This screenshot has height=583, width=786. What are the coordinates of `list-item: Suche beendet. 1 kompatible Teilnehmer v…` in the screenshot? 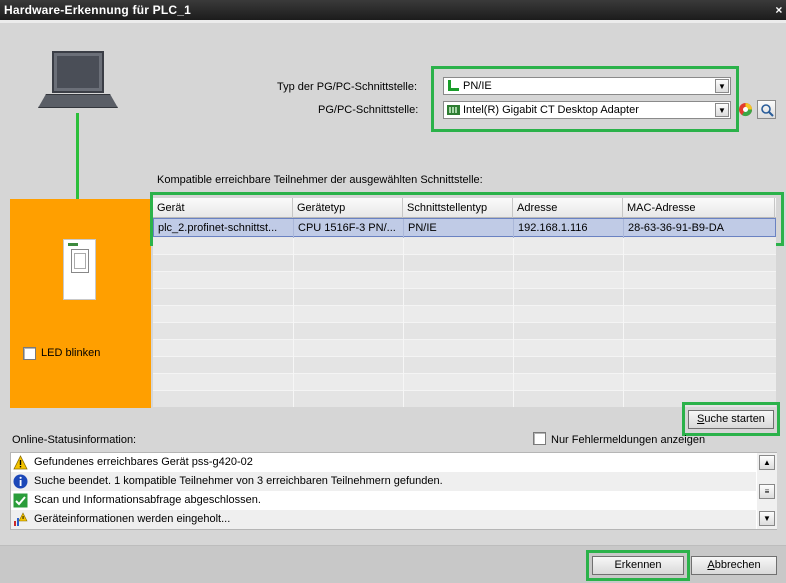 It's located at (383, 481).